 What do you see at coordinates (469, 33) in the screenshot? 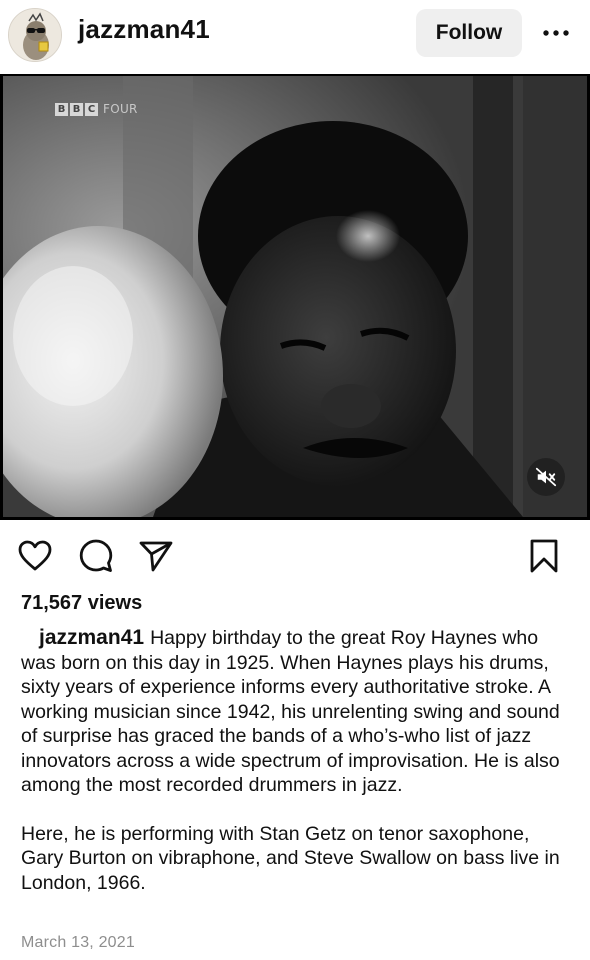
I see `follow-button: Follow` at bounding box center [469, 33].